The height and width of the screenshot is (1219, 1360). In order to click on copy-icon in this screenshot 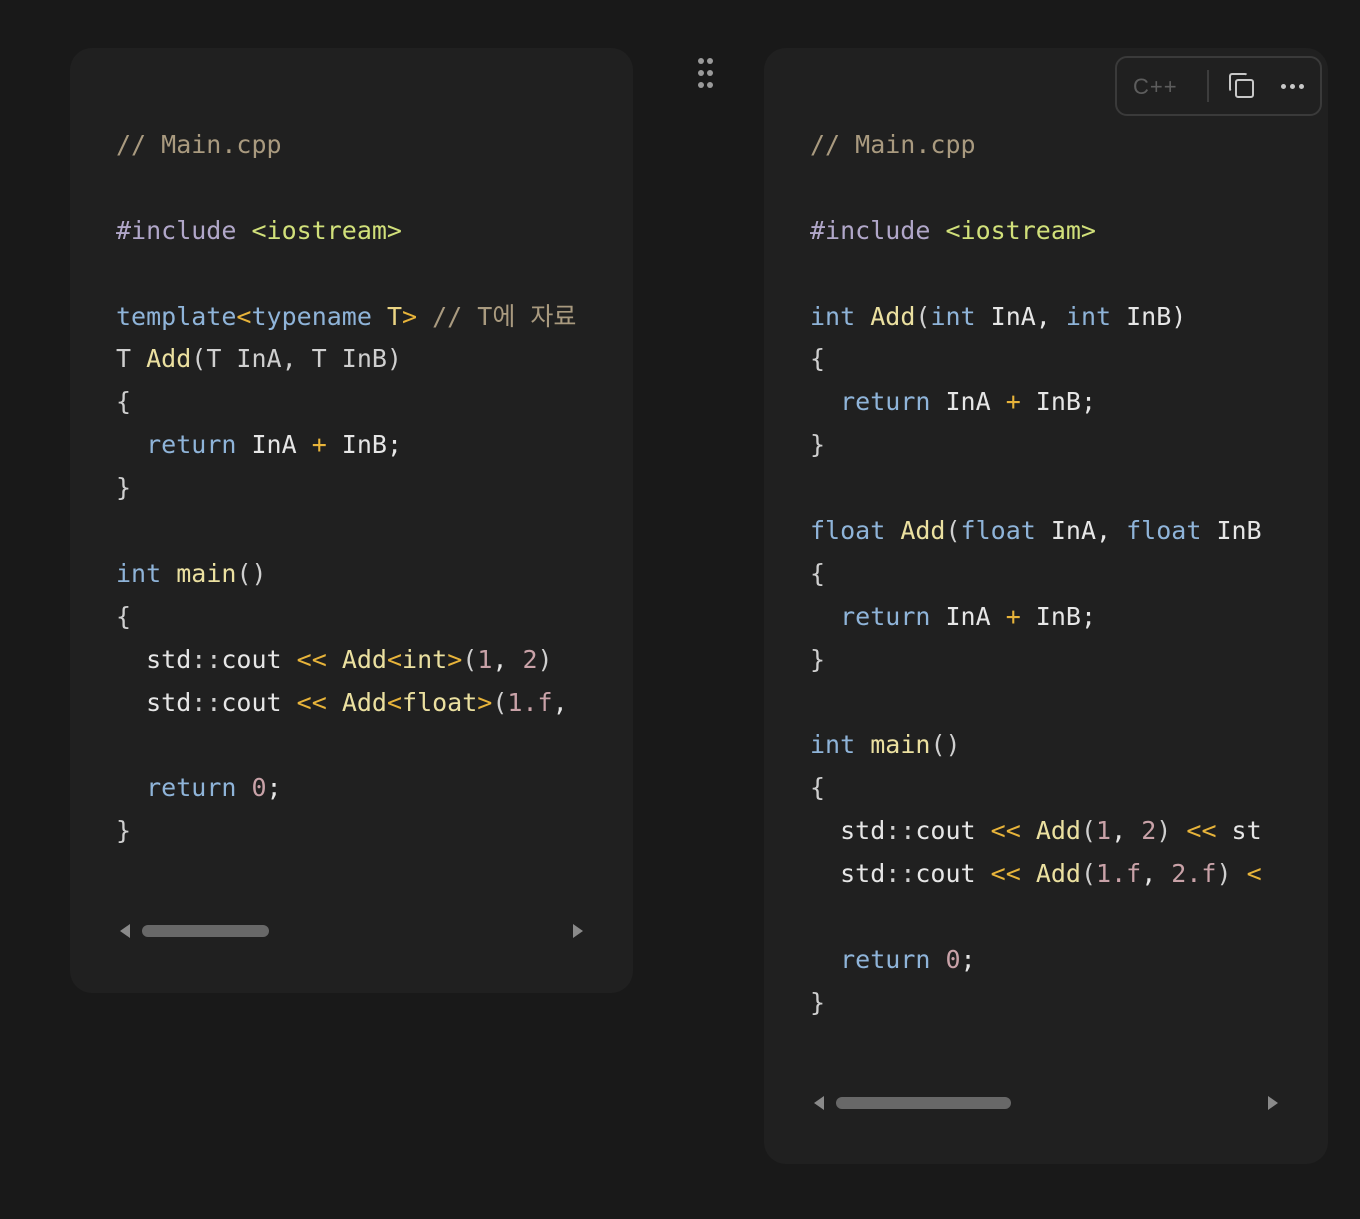, I will do `click(1241, 86)`.